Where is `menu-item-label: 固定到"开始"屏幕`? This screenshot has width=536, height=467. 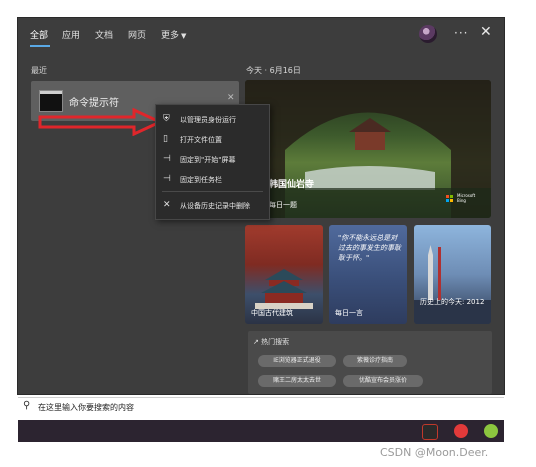
menu-item-label: 固定到"开始"屏幕 is located at coordinates (208, 160).